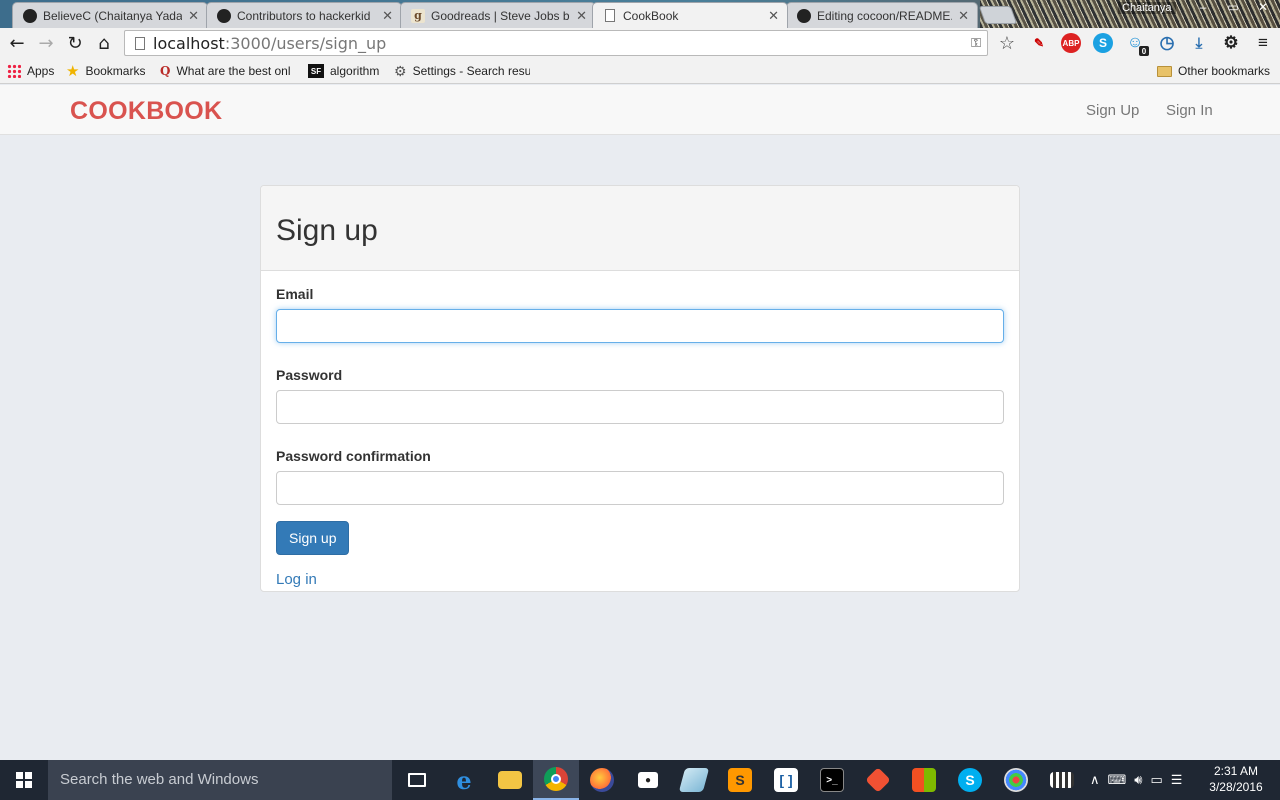 This screenshot has width=1280, height=800. I want to click on notepad-icon, so click(694, 780).